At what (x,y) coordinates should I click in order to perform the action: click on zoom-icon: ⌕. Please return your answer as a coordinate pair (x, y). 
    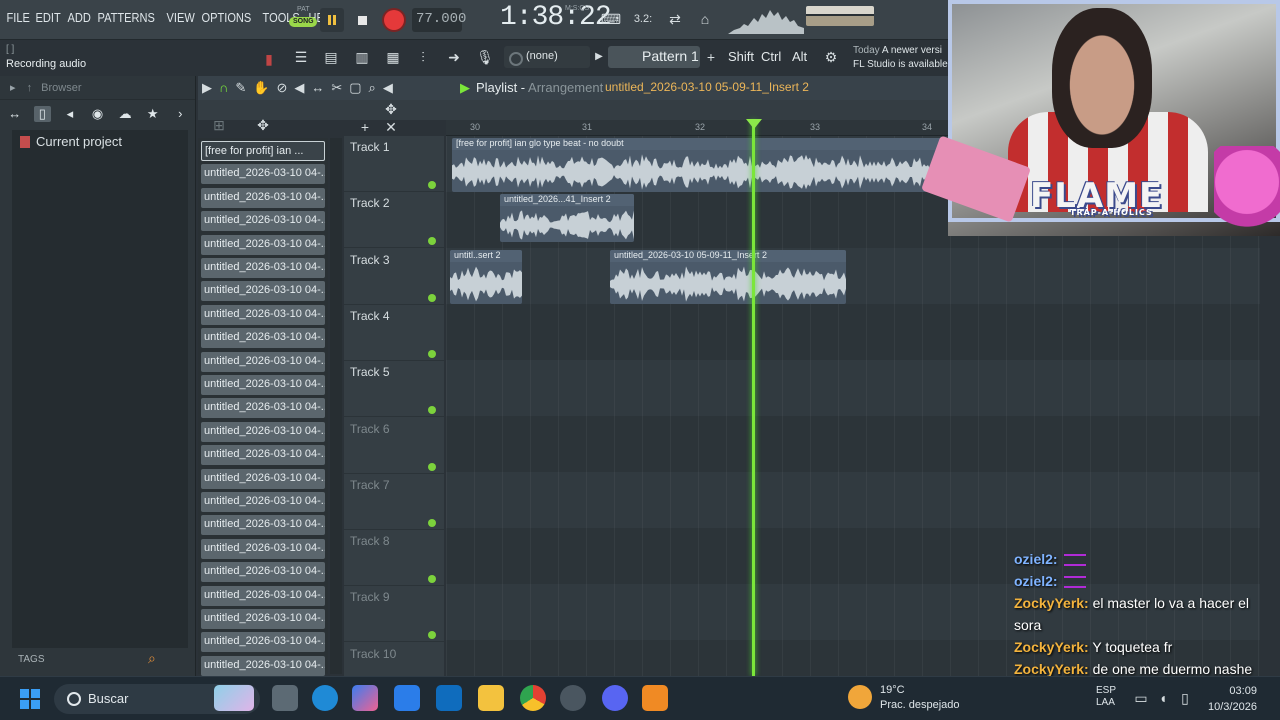
    Looking at the image, I should click on (372, 88).